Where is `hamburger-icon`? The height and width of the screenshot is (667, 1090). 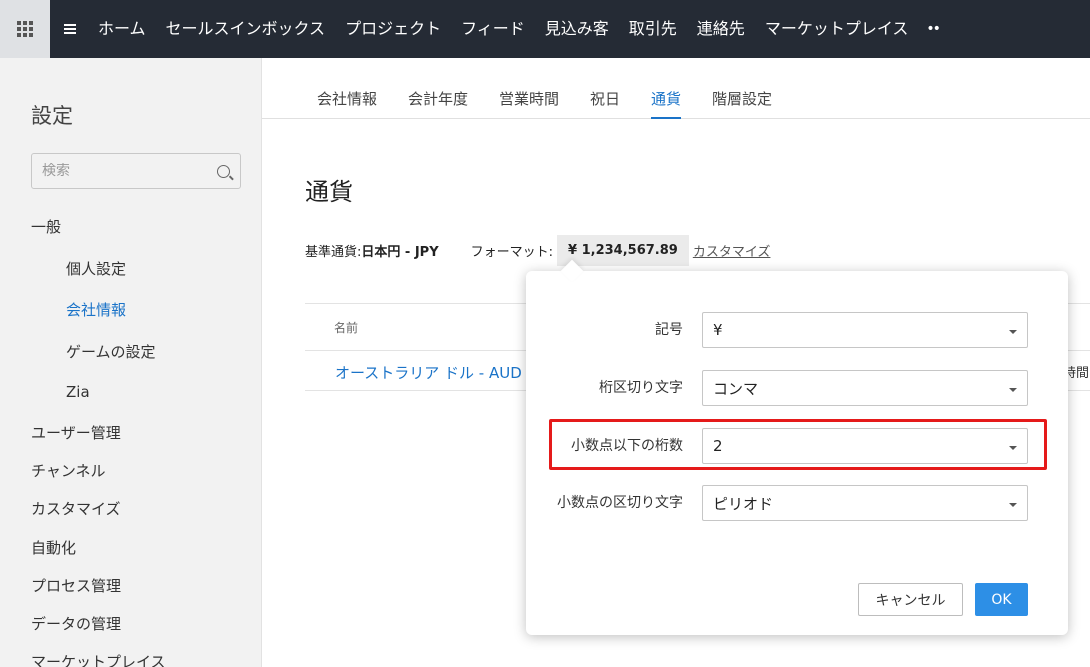
hamburger-icon is located at coordinates (70, 29).